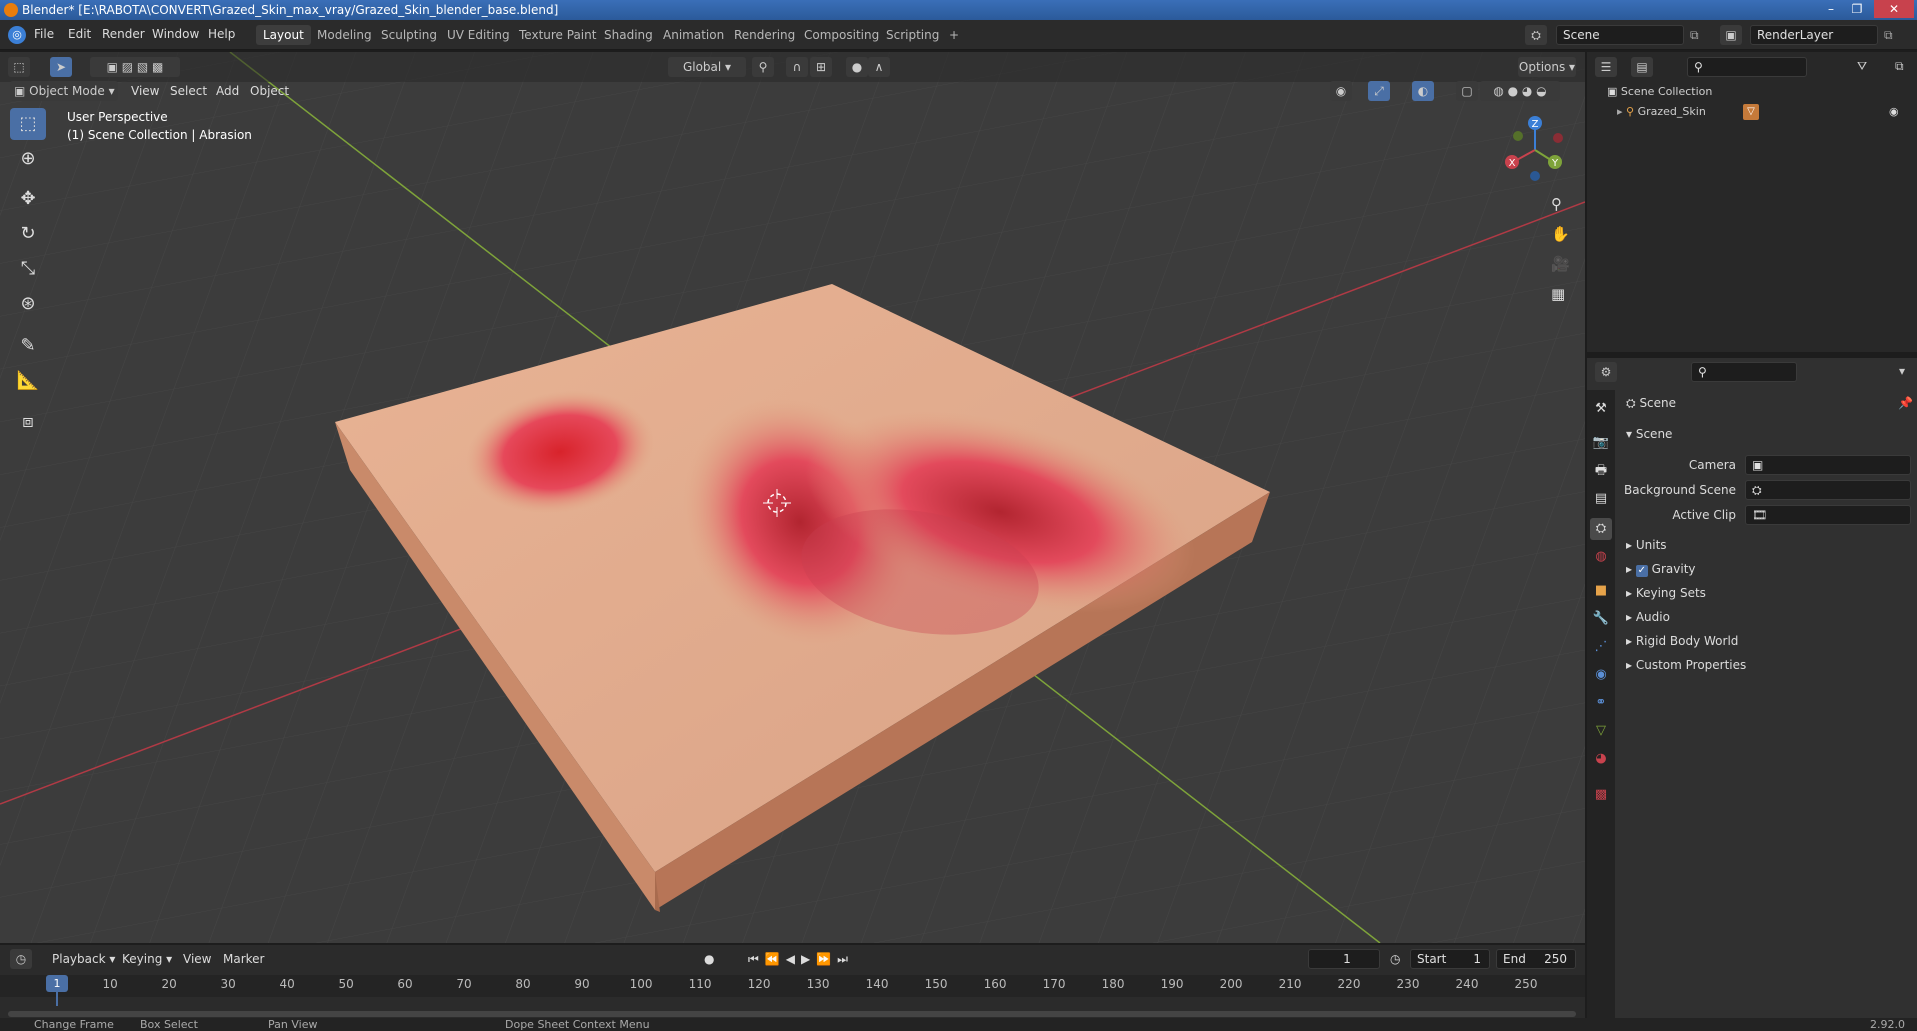 This screenshot has height=1031, width=1917. I want to click on menu-edit: Edit, so click(79, 34).